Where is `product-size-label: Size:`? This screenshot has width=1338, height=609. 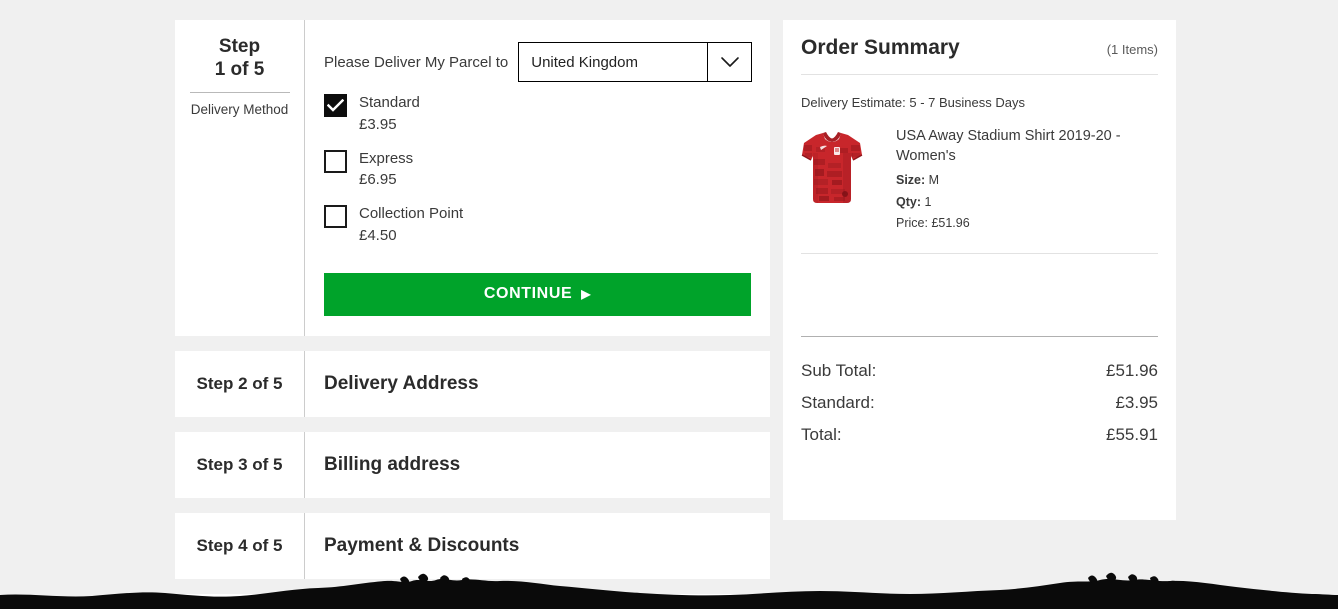
product-size-label: Size: is located at coordinates (911, 180).